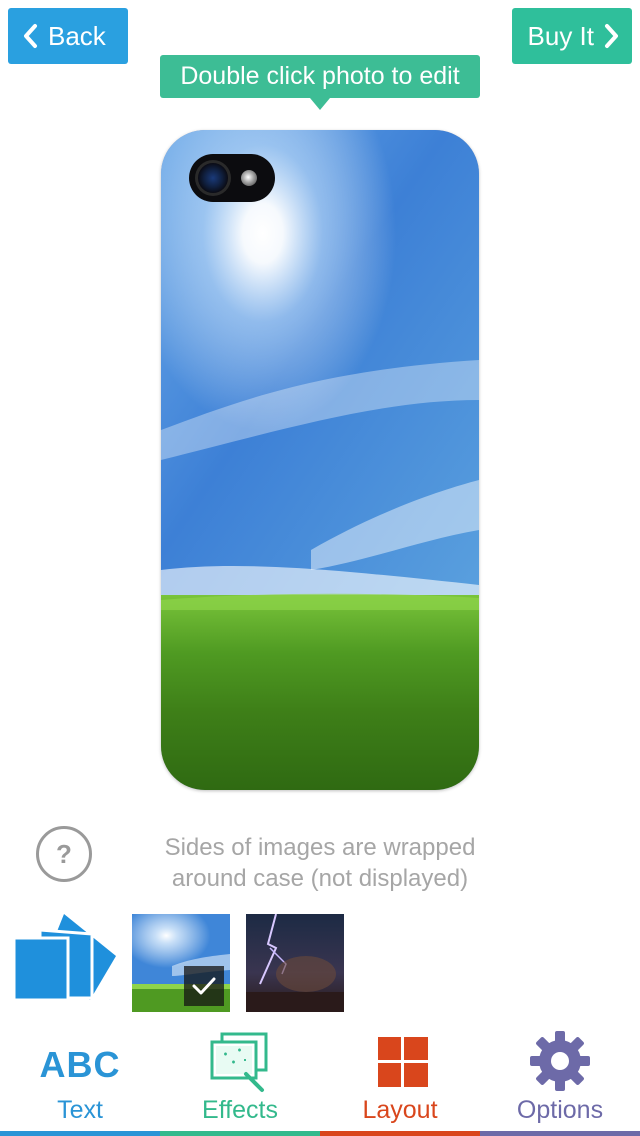 Image resolution: width=640 pixels, height=1136 pixels. What do you see at coordinates (403, 1062) in the screenshot?
I see `layout-grid-icon` at bounding box center [403, 1062].